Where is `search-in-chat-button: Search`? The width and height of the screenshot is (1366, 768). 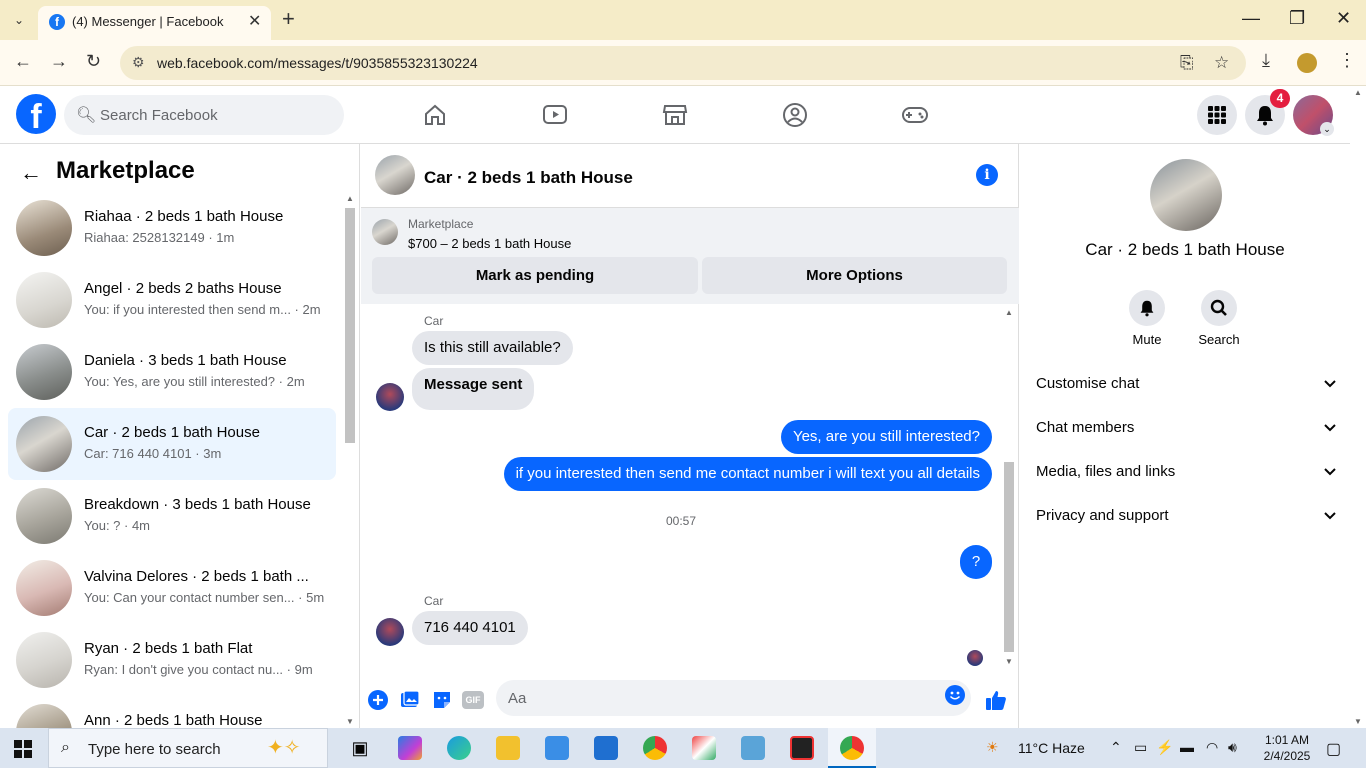 search-in-chat-button: Search is located at coordinates (1219, 318).